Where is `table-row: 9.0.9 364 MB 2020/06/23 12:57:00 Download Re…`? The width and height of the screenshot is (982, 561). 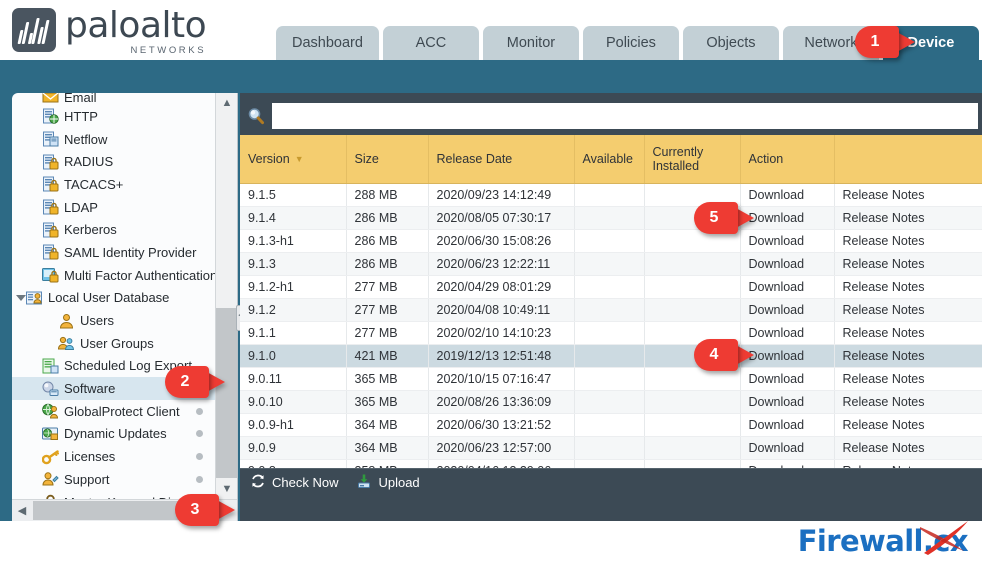
table-row: 9.0.9 364 MB 2020/06/23 12:57:00 Download Re… is located at coordinates (611, 448).